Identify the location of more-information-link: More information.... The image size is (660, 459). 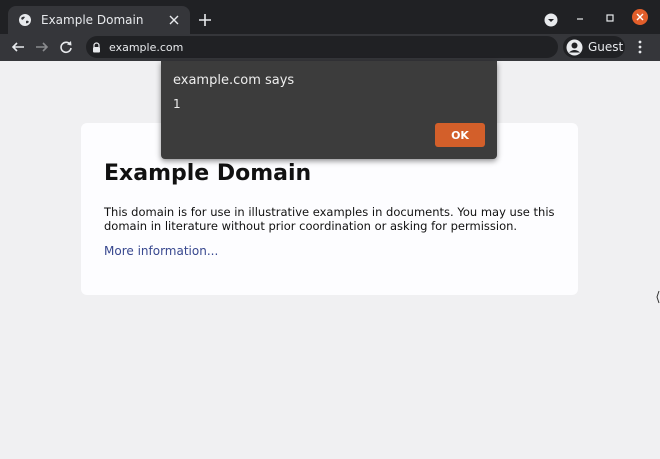
(161, 251).